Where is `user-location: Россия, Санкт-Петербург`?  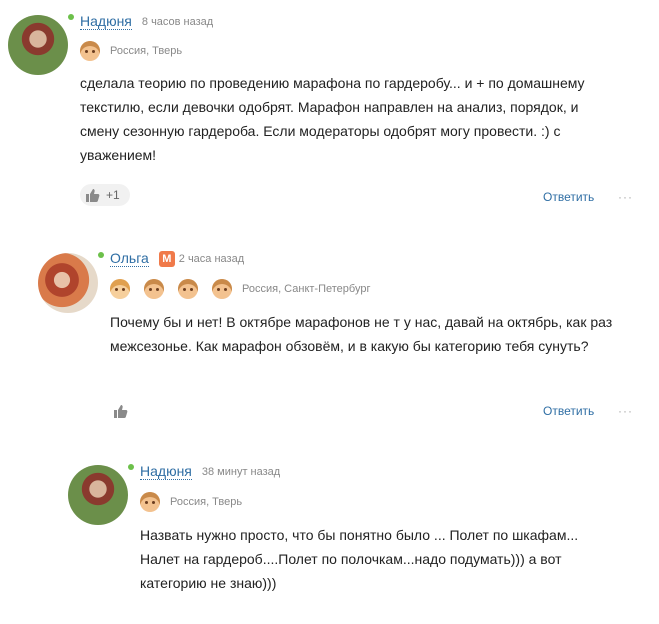
user-location: Россия, Санкт-Петербург is located at coordinates (306, 289).